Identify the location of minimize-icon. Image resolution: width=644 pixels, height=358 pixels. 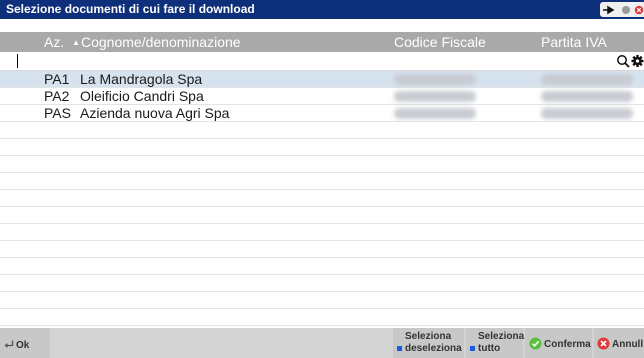
(625, 9).